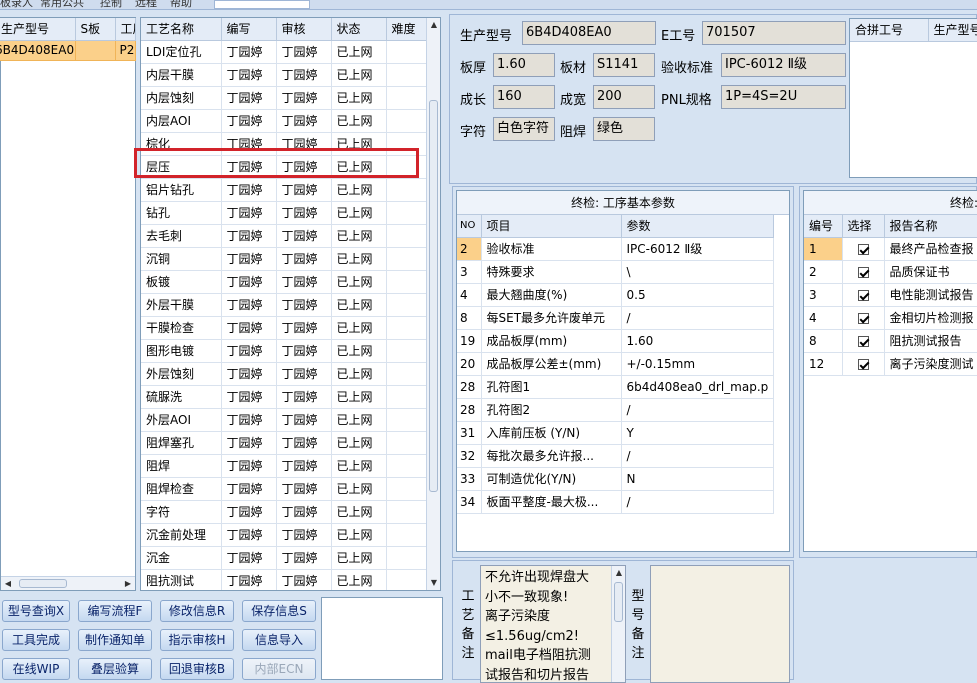 The height and width of the screenshot is (683, 977). What do you see at coordinates (890, 317) in the screenshot?
I see `report-row: 4金相切片检测报` at bounding box center [890, 317].